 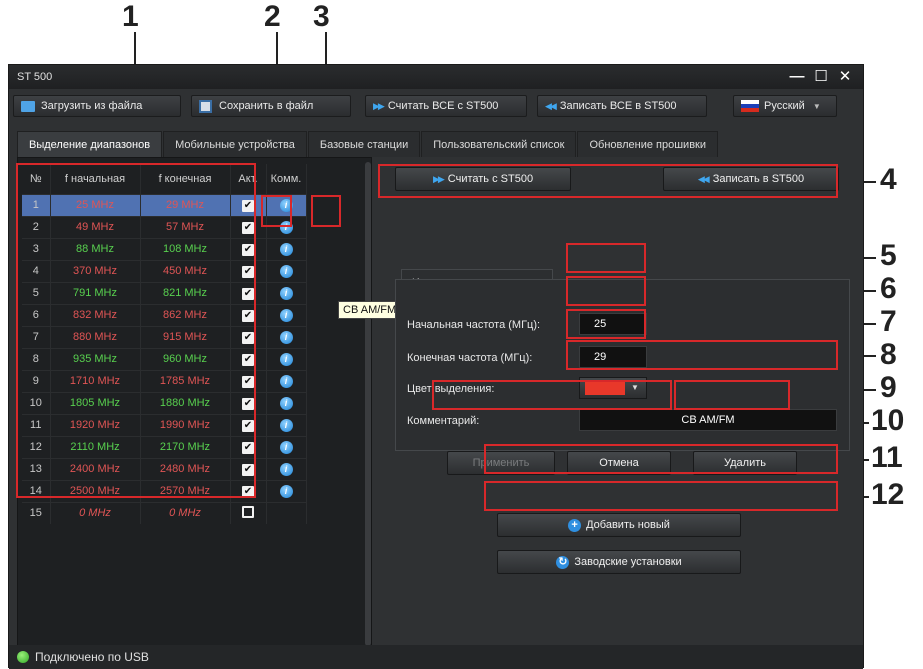 I want to click on close-button: ✕, so click(x=845, y=77).